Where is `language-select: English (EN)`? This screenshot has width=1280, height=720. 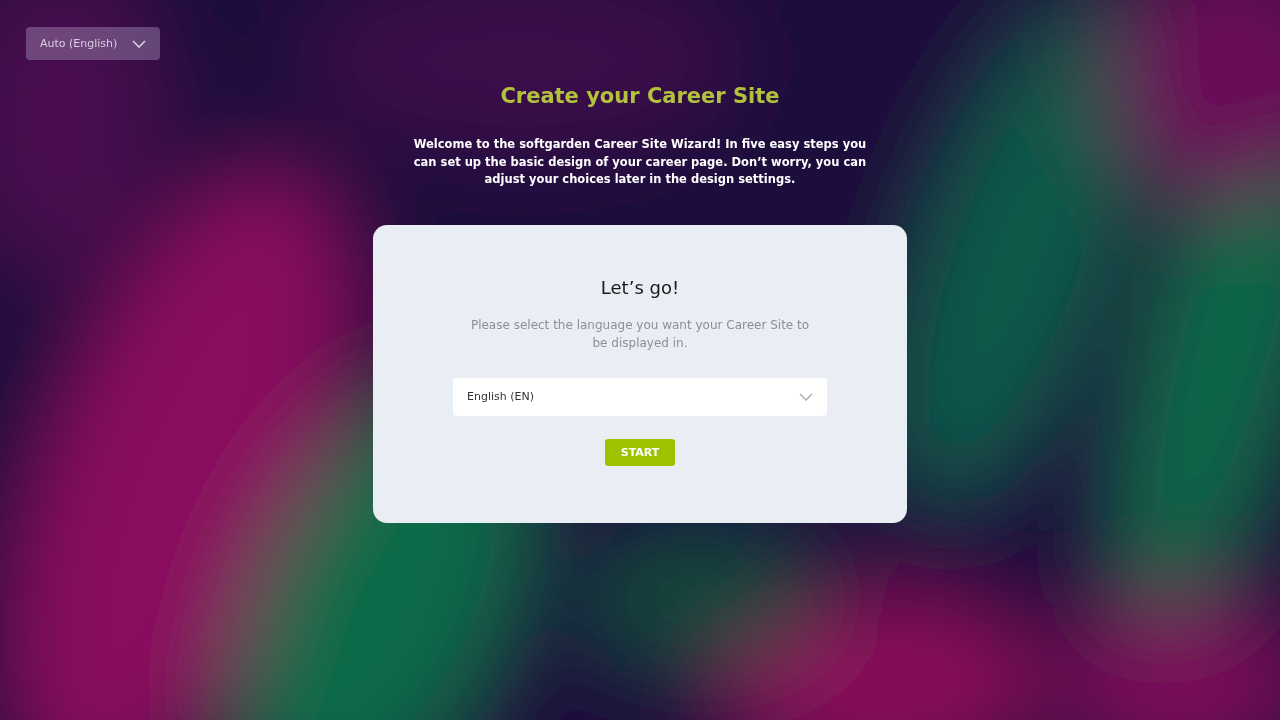
language-select: English (EN) is located at coordinates (640, 396).